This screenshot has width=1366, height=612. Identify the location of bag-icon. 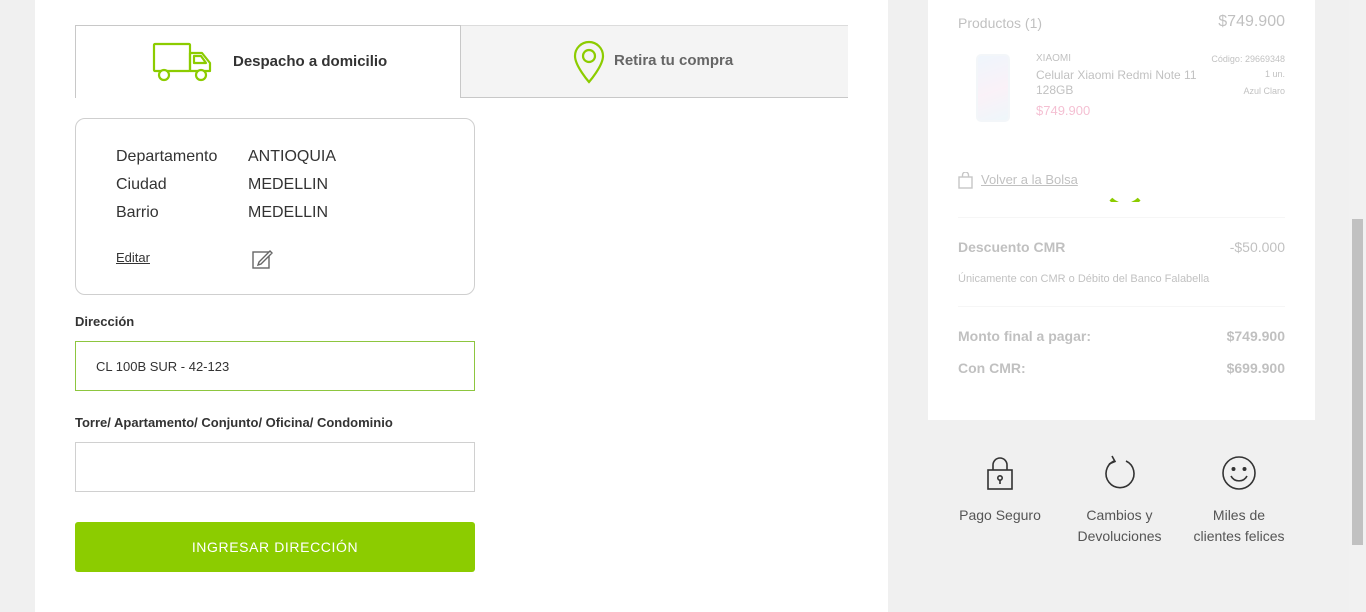
(965, 181).